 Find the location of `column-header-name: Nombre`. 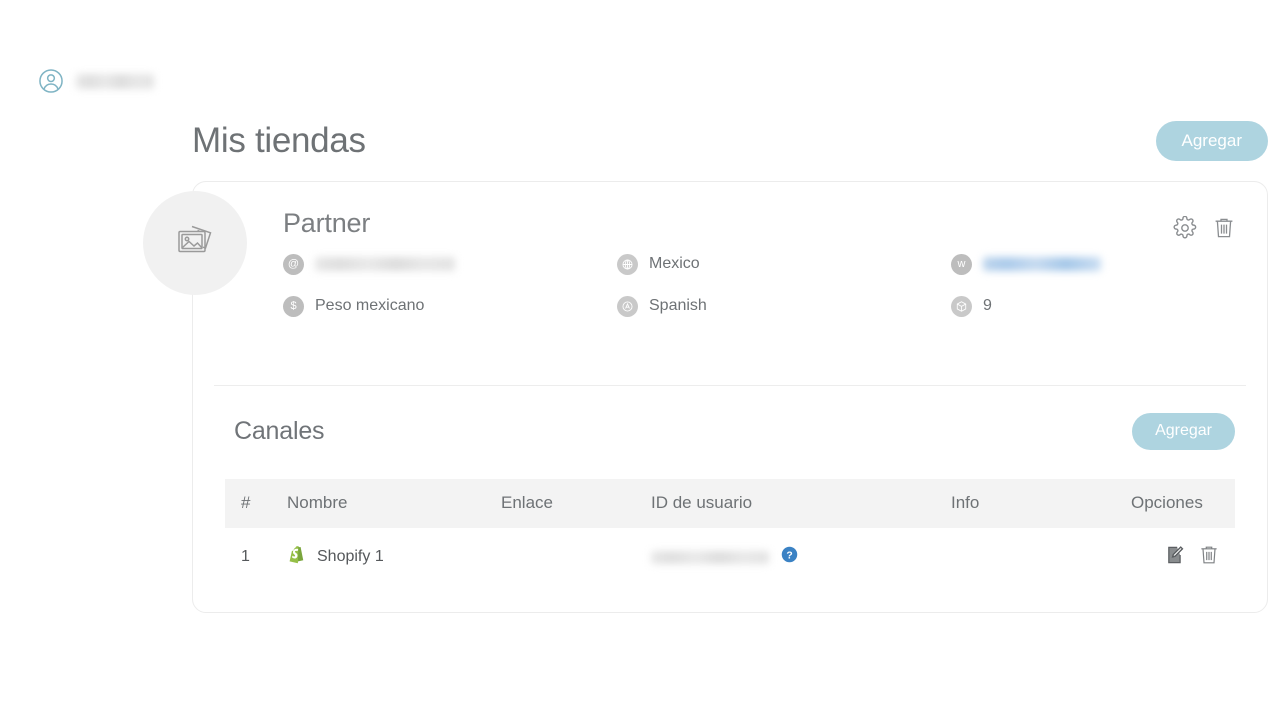

column-header-name: Nombre is located at coordinates (317, 502).